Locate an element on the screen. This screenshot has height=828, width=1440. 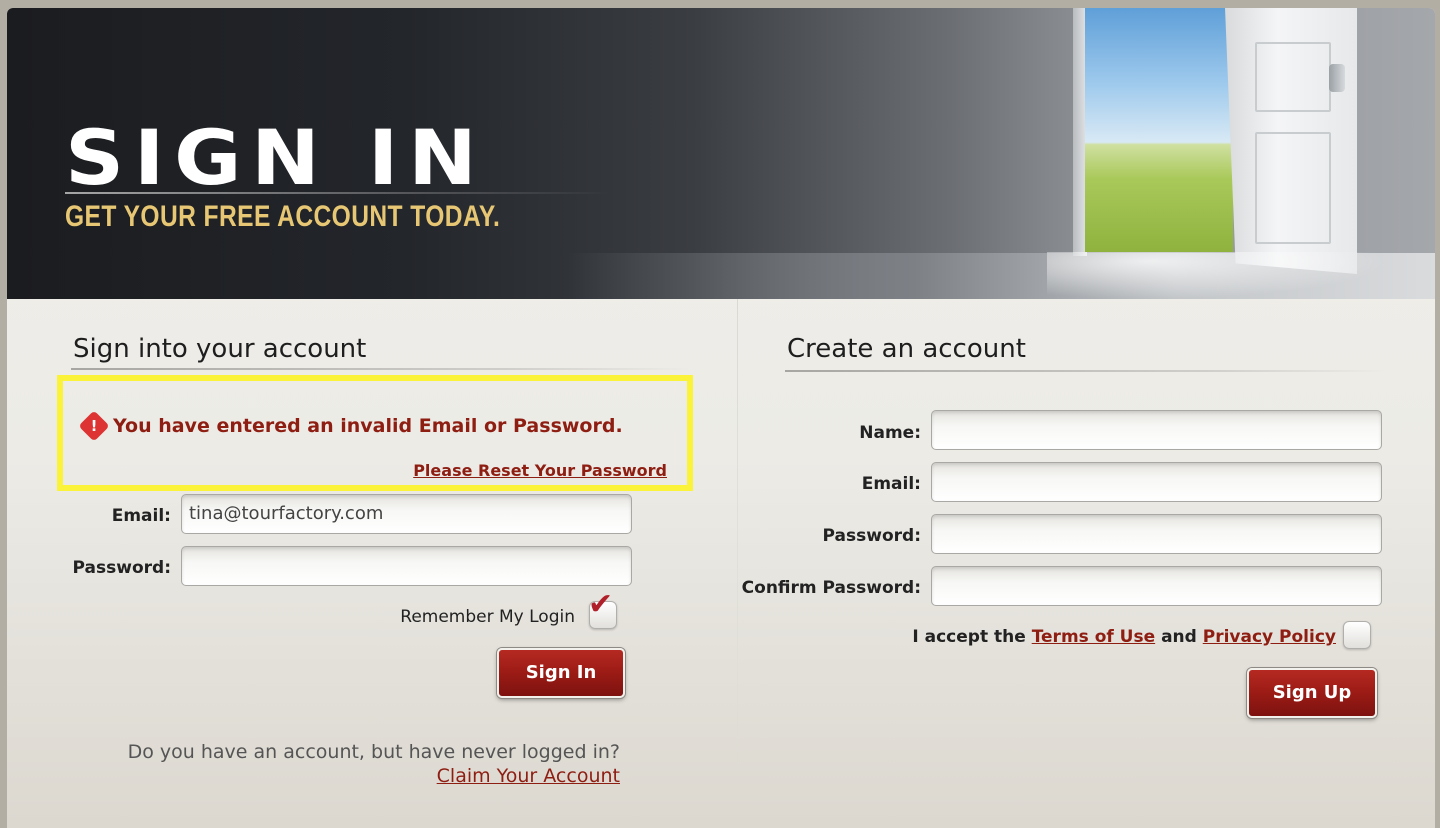
signup-heading-rule is located at coordinates (1085, 371).